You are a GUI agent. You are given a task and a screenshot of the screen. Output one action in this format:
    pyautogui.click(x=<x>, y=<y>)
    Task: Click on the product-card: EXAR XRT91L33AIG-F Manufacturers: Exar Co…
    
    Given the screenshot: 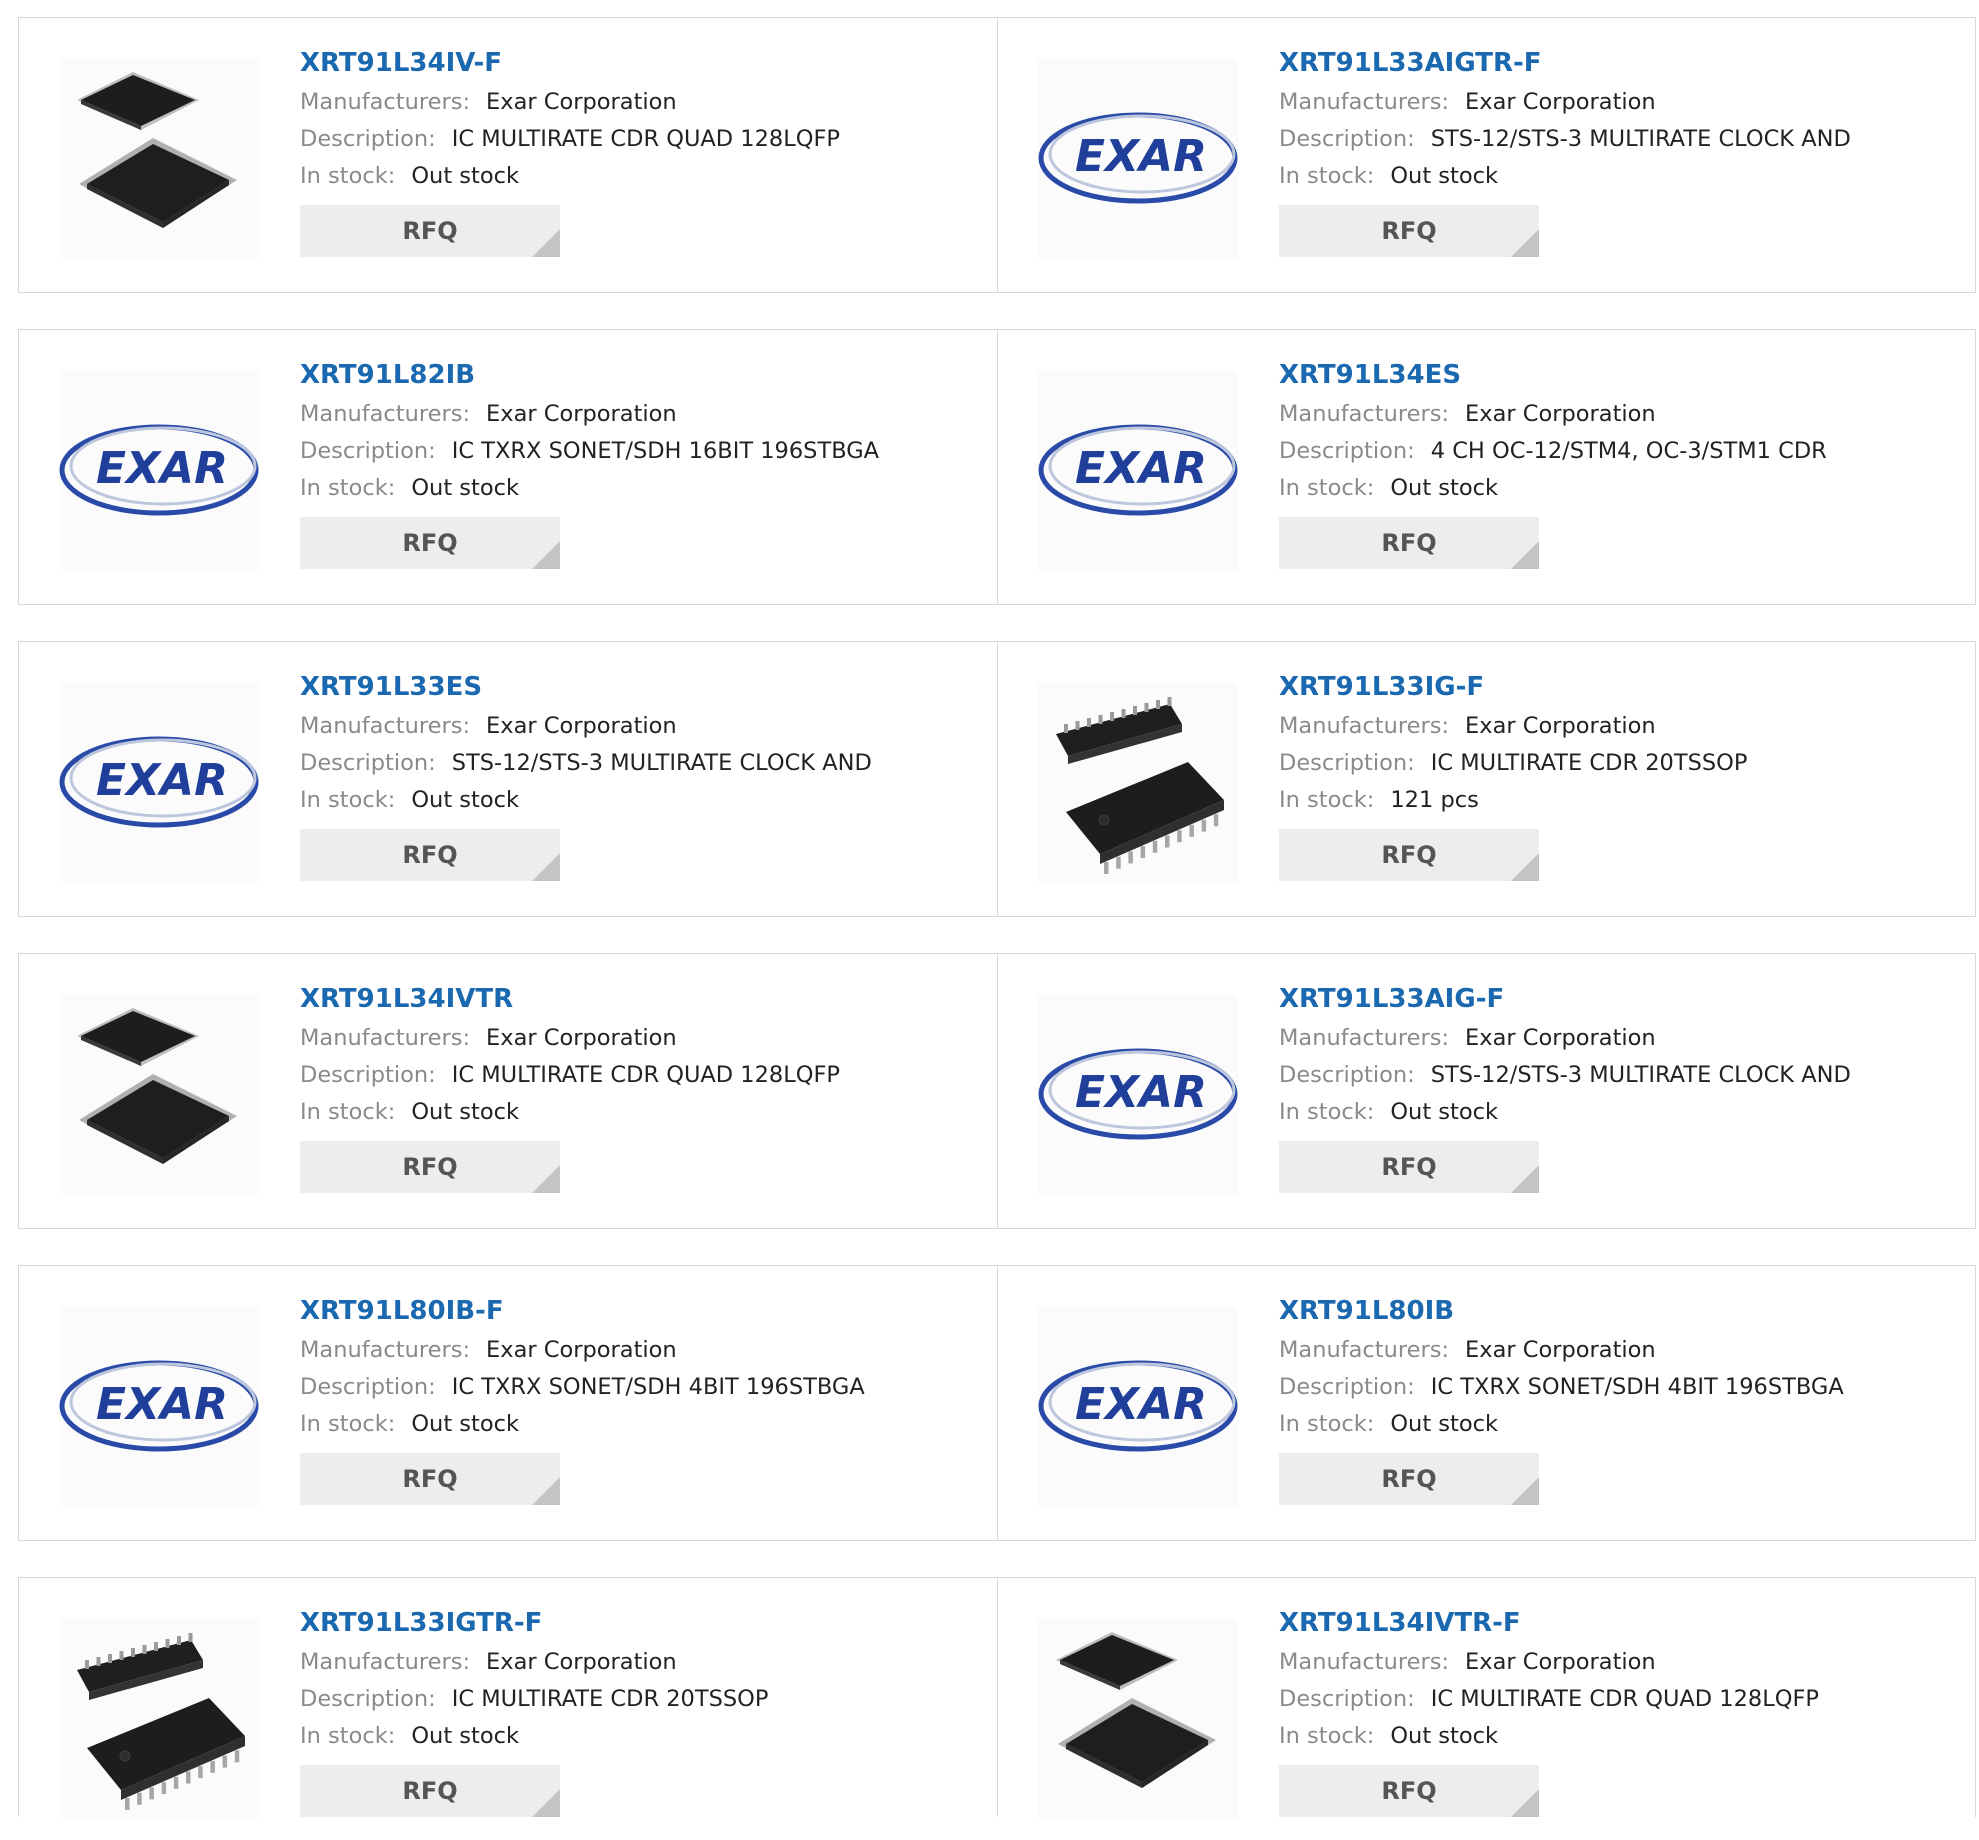 What is the action you would take?
    pyautogui.click(x=1486, y=1091)
    